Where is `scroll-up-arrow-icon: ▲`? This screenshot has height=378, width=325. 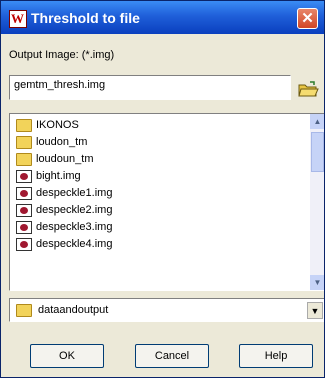 scroll-up-arrow-icon: ▲ is located at coordinates (317, 121).